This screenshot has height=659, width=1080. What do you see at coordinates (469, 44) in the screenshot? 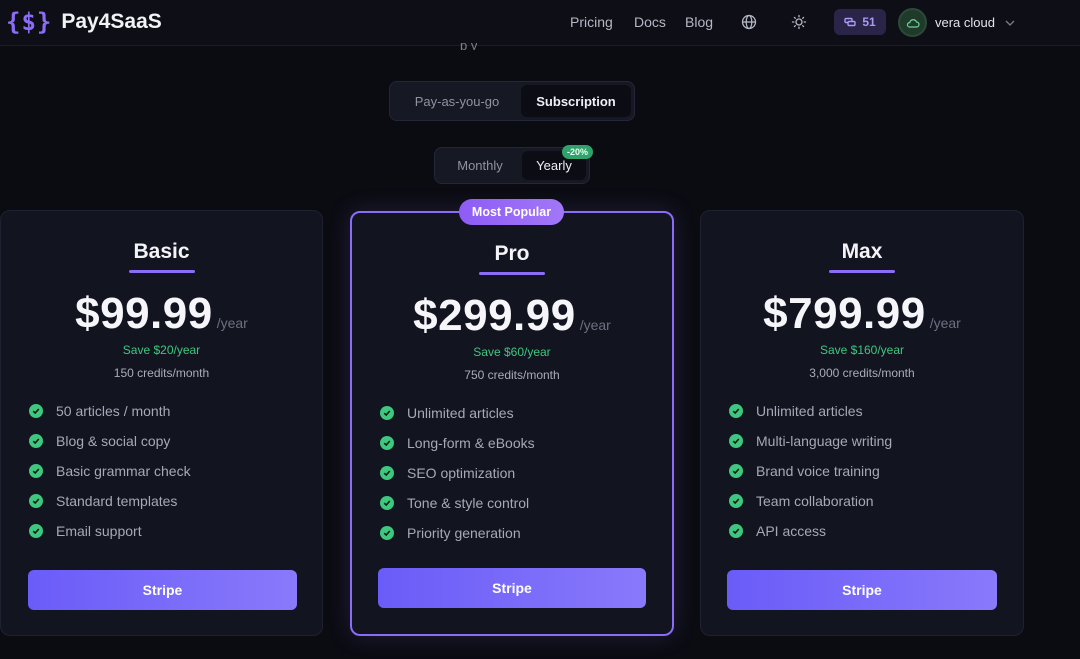
I see `subtitle-text: p y` at bounding box center [469, 44].